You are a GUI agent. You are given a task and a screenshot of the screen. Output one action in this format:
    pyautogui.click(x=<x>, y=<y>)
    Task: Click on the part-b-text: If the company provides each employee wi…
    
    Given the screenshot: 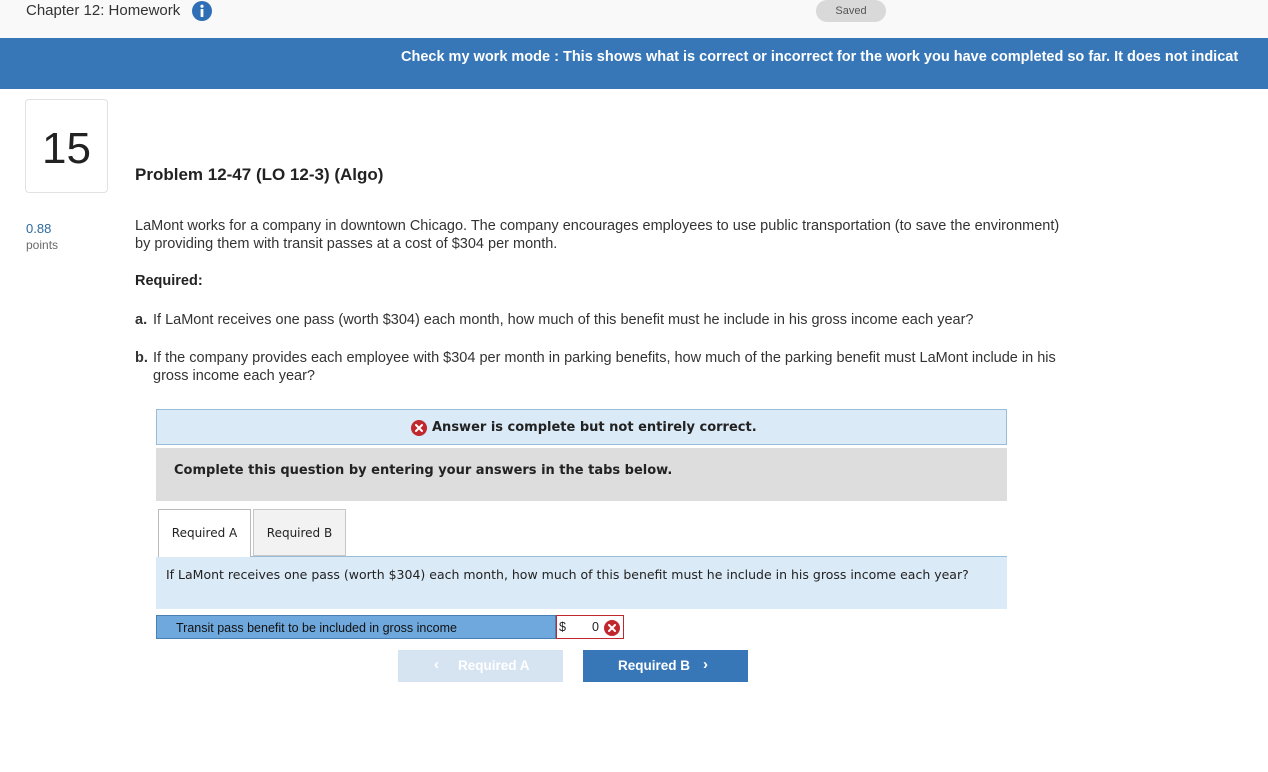 What is the action you would take?
    pyautogui.click(x=604, y=367)
    